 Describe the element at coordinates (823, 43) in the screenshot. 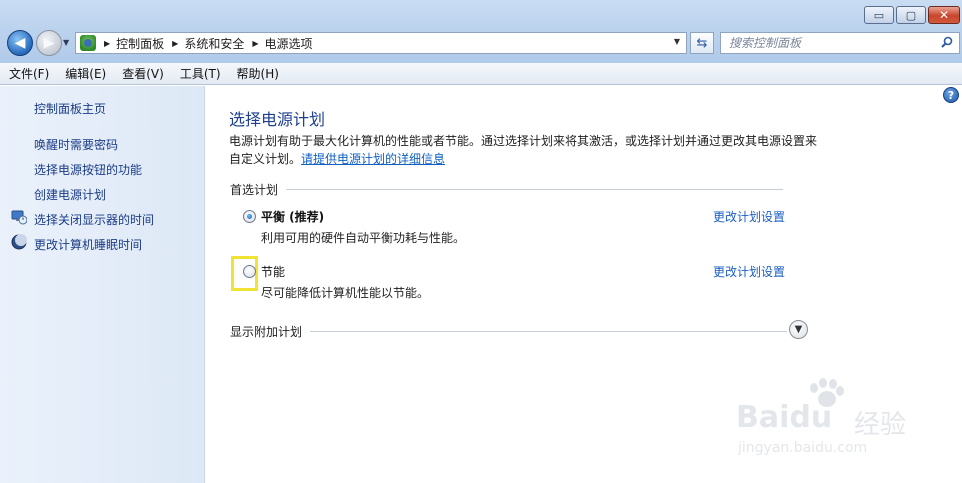

I see `search-input` at that location.